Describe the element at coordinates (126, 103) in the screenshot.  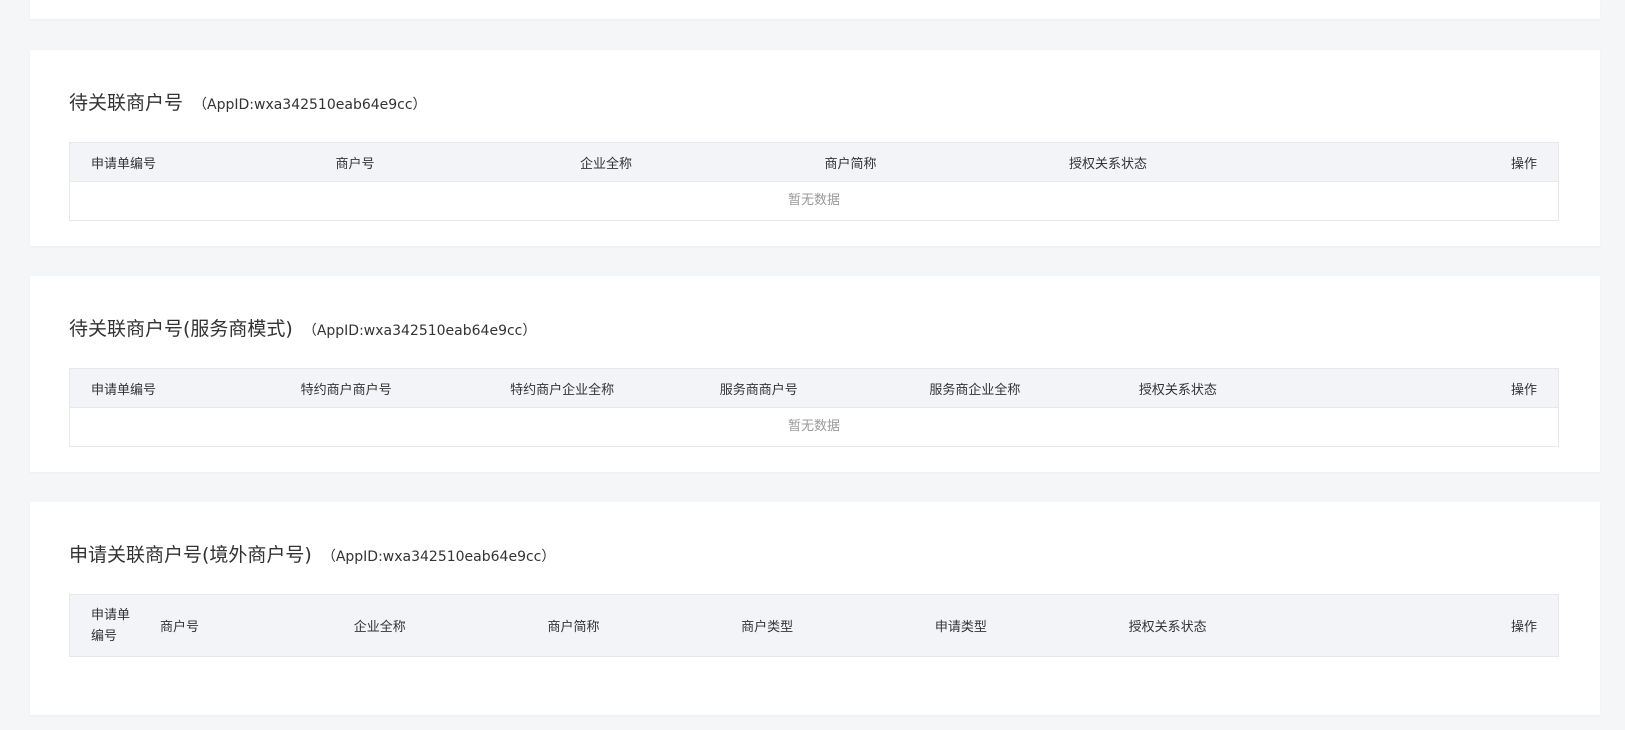
I see `section-title: 待关联商户号` at that location.